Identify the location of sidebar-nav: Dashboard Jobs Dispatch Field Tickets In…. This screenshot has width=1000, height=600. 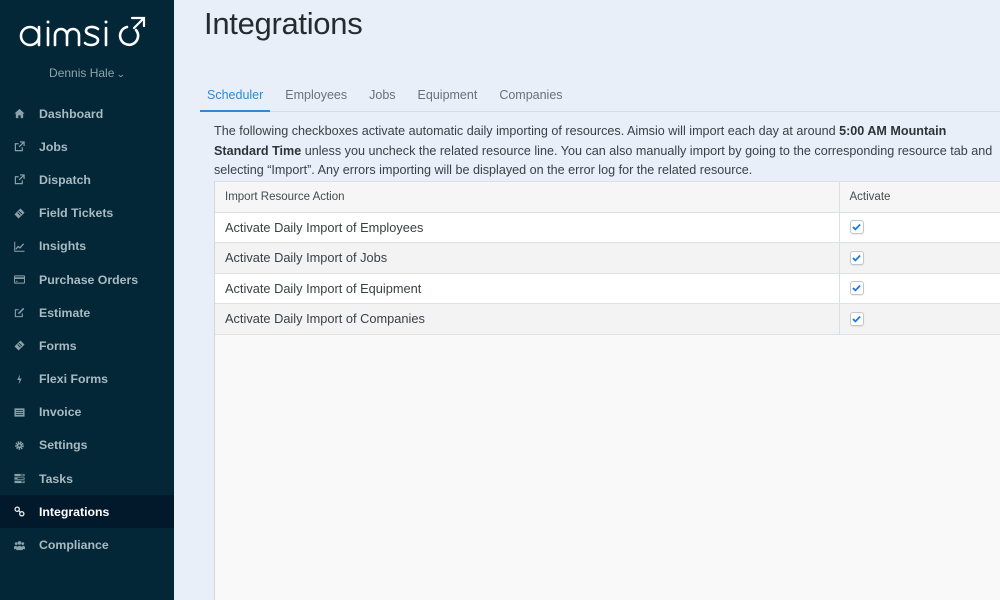
(87, 329).